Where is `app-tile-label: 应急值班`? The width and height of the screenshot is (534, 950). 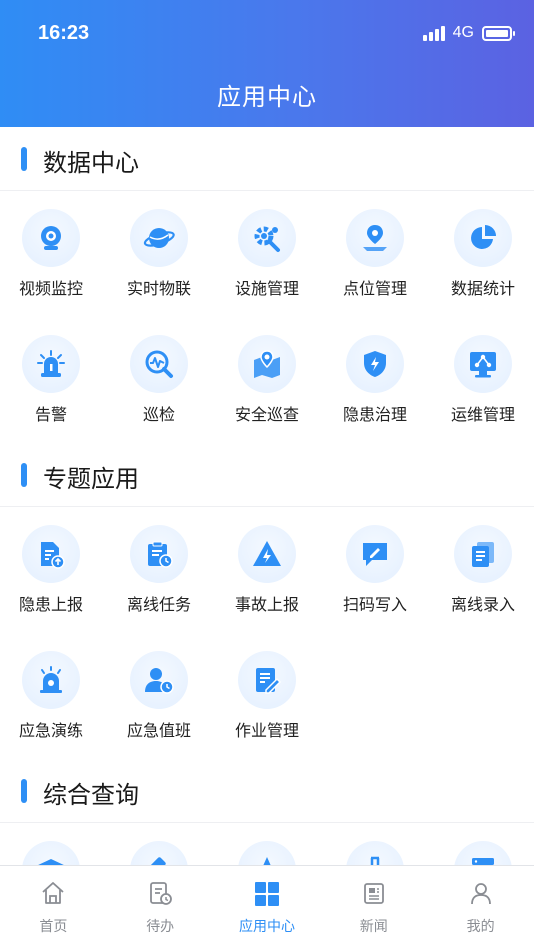
app-tile-label: 应急值班 is located at coordinates (158, 730).